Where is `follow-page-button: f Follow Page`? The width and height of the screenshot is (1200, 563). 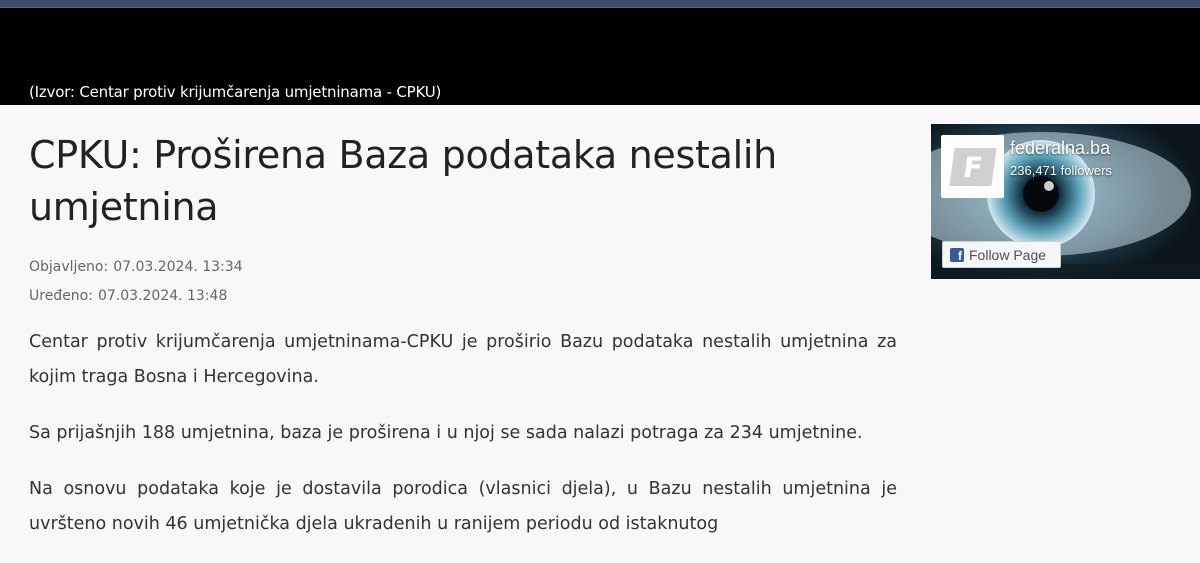 follow-page-button: f Follow Page is located at coordinates (1001, 254).